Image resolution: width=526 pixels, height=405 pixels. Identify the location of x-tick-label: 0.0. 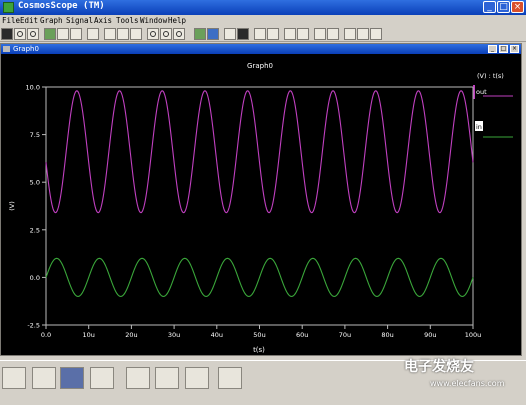
(46, 335).